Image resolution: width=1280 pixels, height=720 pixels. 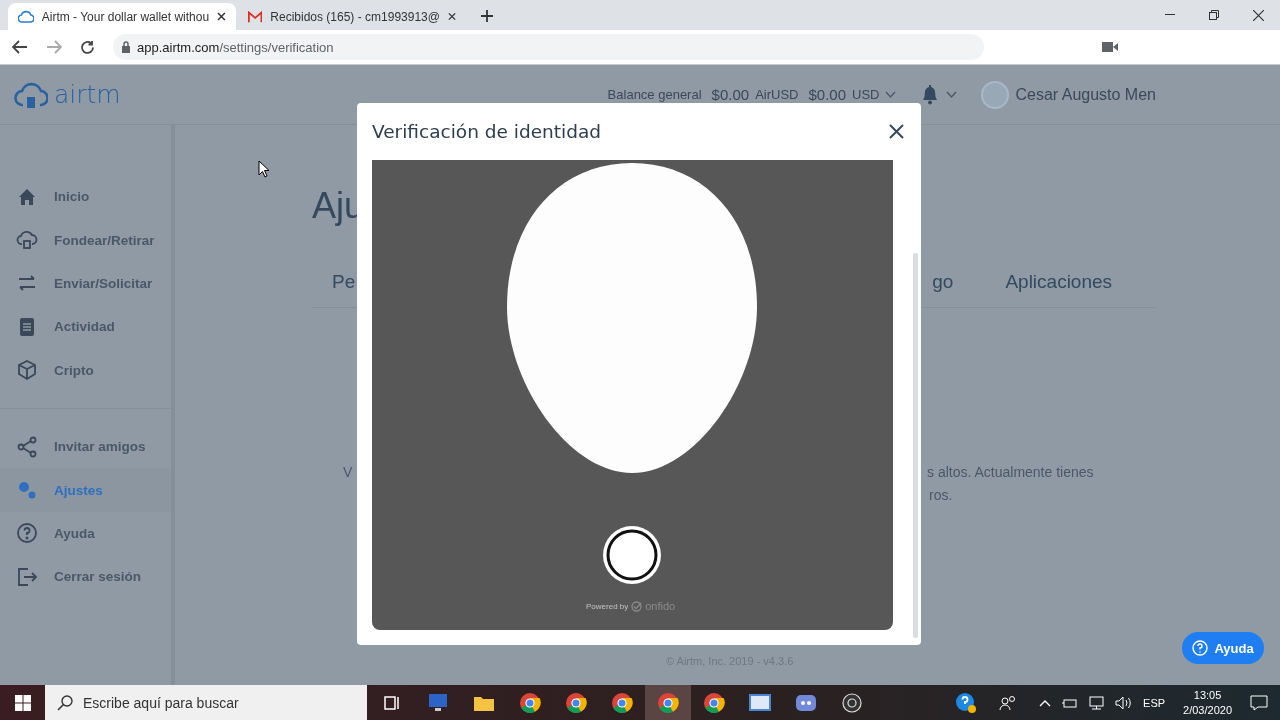 I want to click on sidebar-item: Actividad, so click(x=85, y=327).